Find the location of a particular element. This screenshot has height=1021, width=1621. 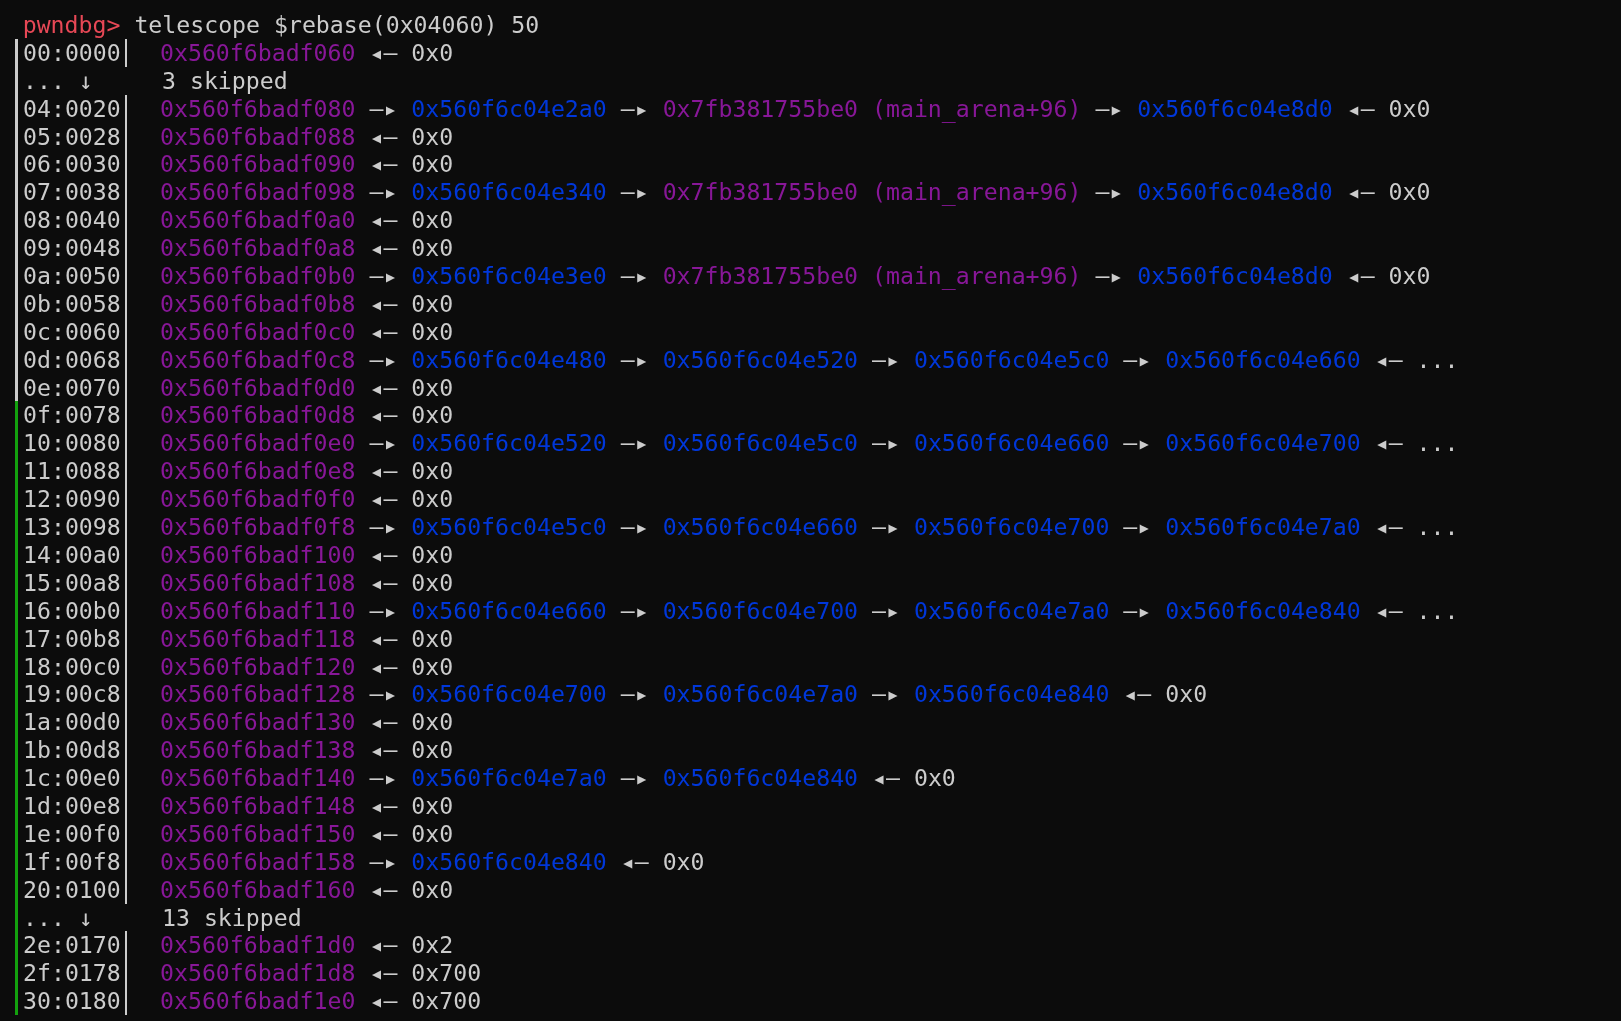

address-text: 0x560f6badf0b8 is located at coordinates (258, 303).